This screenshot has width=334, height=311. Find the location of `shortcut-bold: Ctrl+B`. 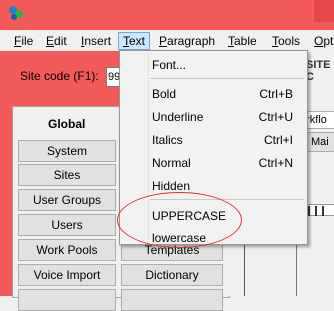

shortcut-bold: Ctrl+B is located at coordinates (276, 94).